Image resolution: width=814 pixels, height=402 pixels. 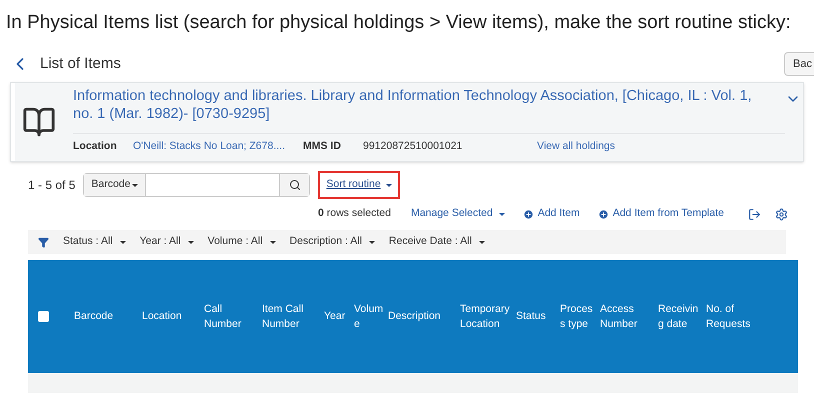 What do you see at coordinates (413, 146) in the screenshot?
I see `mms-id-value: 99120872510001021` at bounding box center [413, 146].